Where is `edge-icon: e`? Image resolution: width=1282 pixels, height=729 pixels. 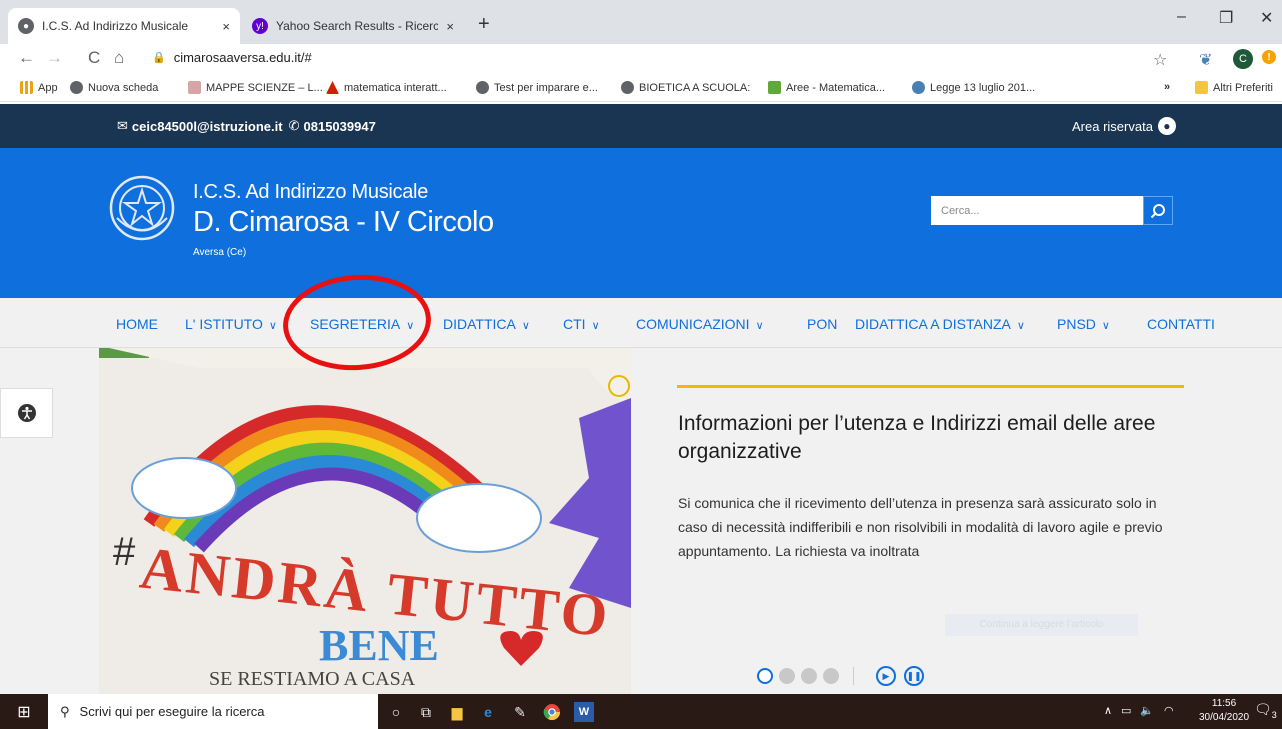 edge-icon: e is located at coordinates (488, 712).